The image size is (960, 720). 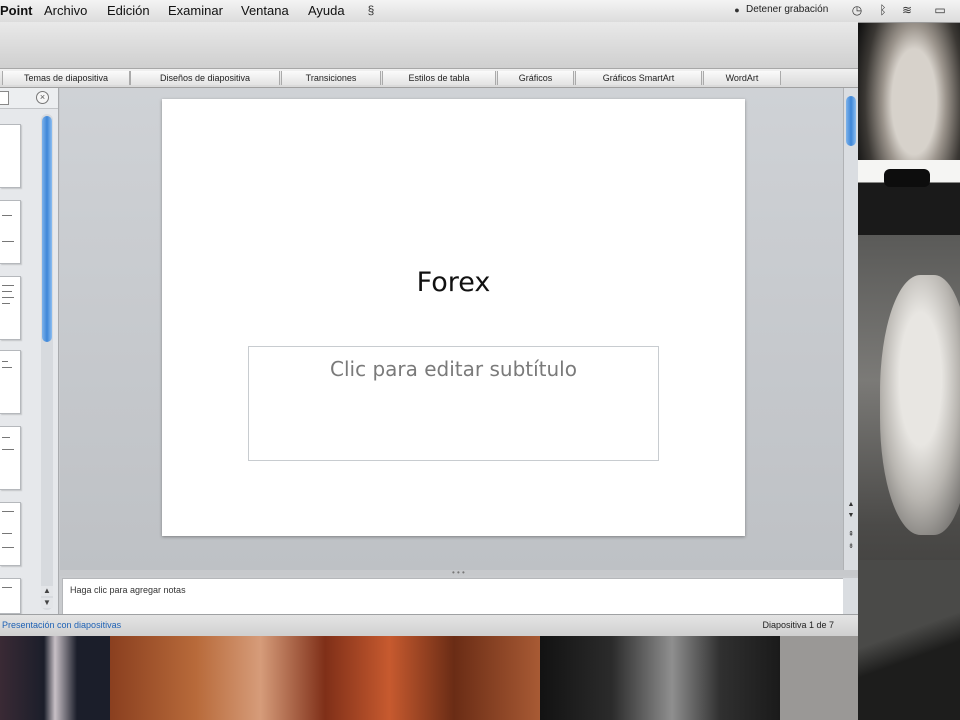 What do you see at coordinates (851, 121) in the screenshot?
I see `slide-scroll-thumb` at bounding box center [851, 121].